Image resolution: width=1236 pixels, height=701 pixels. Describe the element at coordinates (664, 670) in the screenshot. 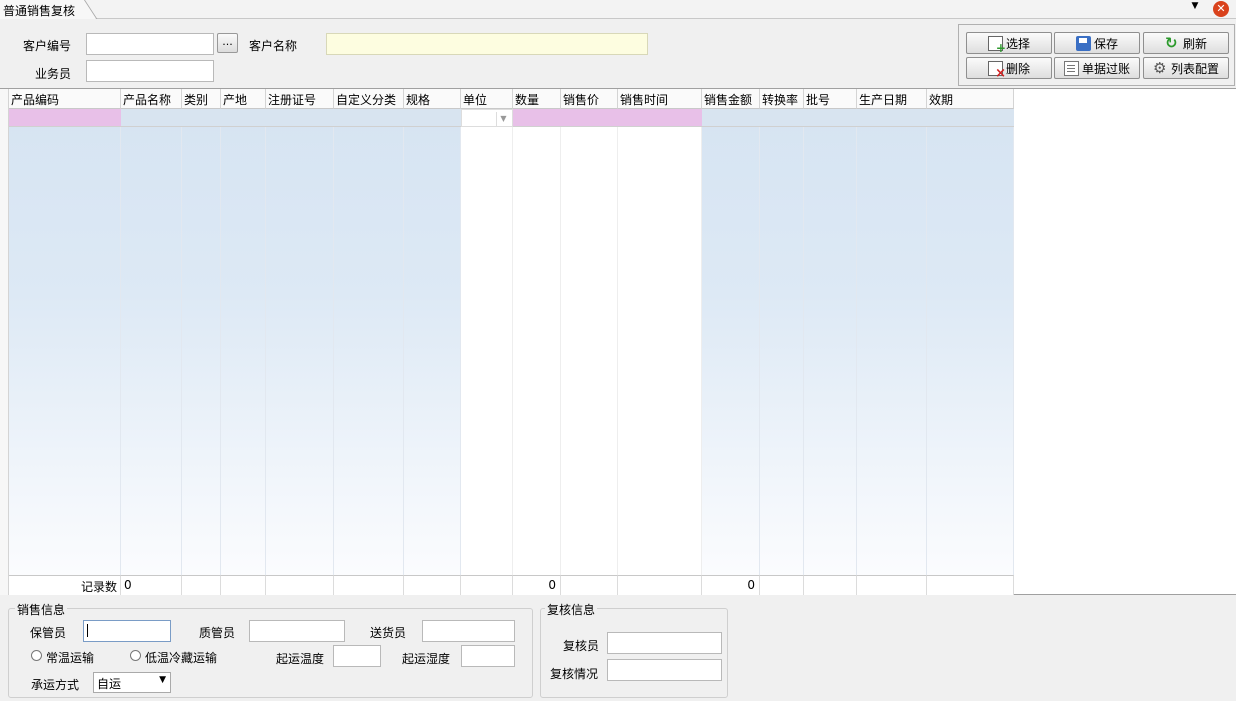

I see `review-status-input` at that location.